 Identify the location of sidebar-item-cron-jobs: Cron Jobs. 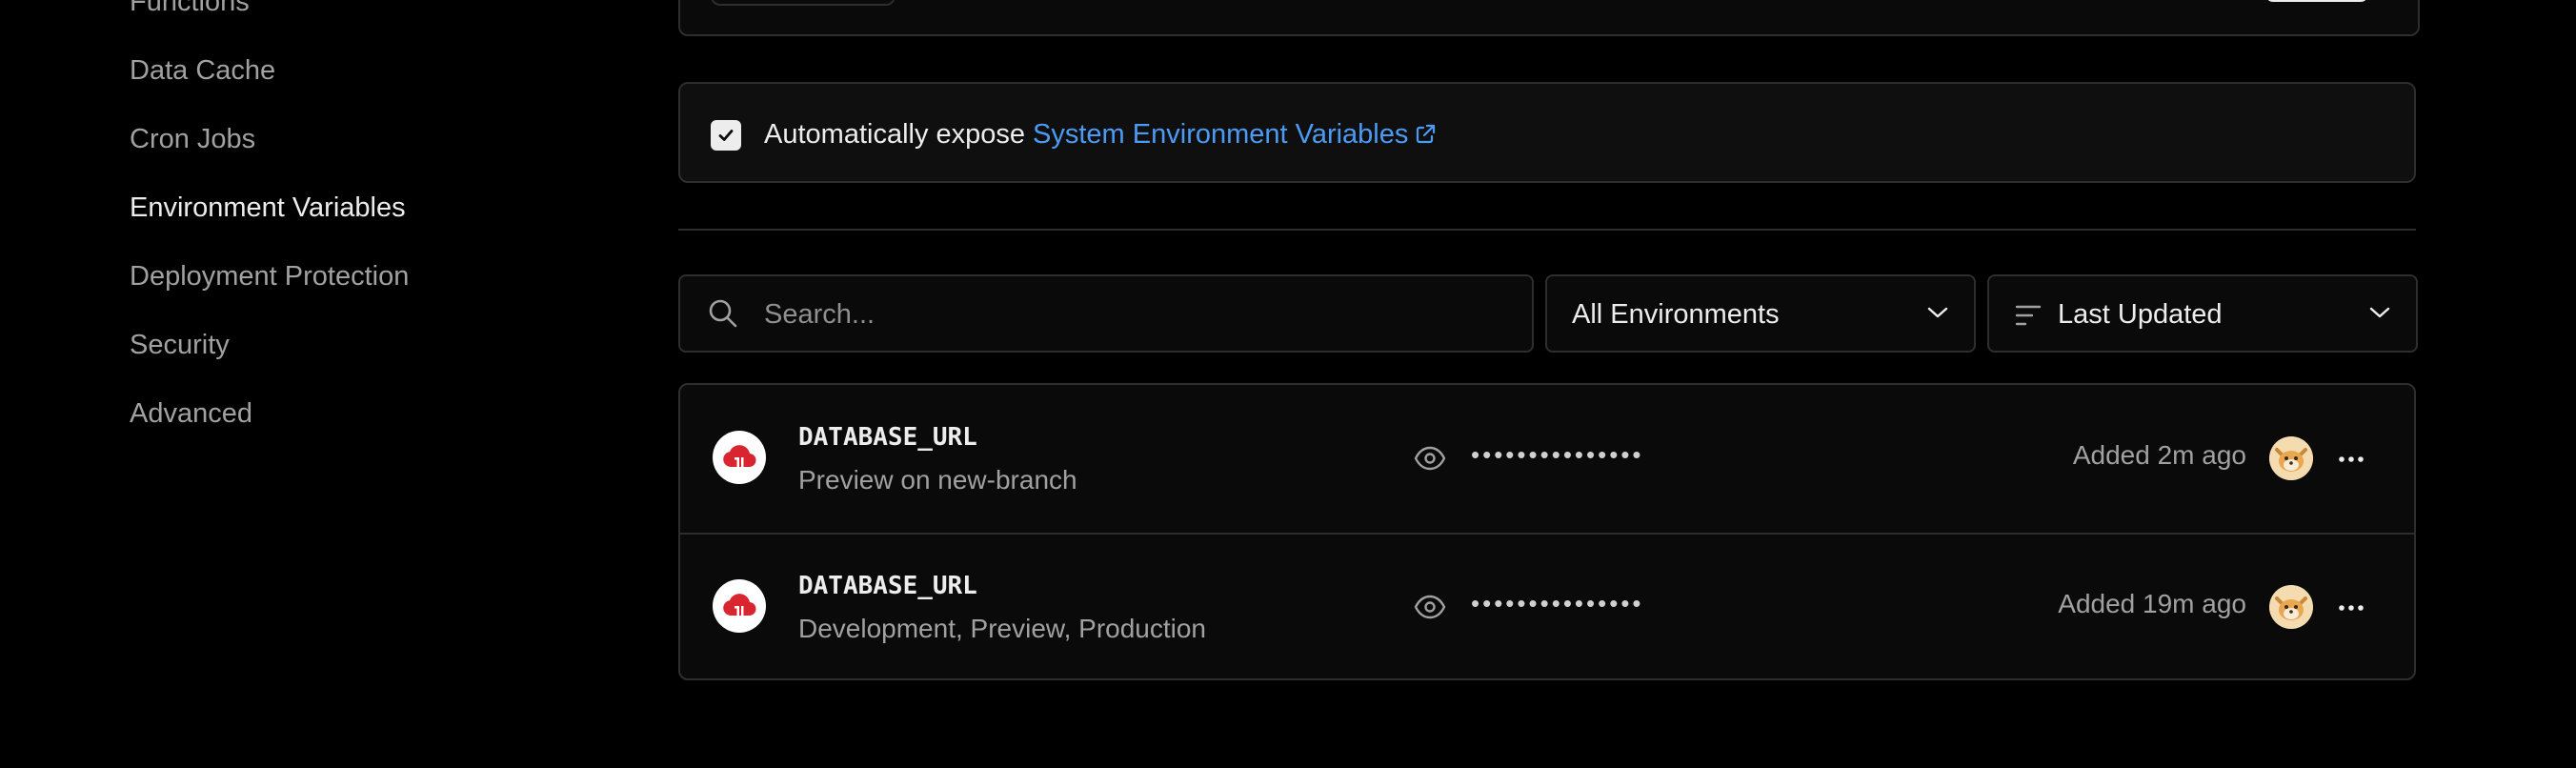
(193, 139).